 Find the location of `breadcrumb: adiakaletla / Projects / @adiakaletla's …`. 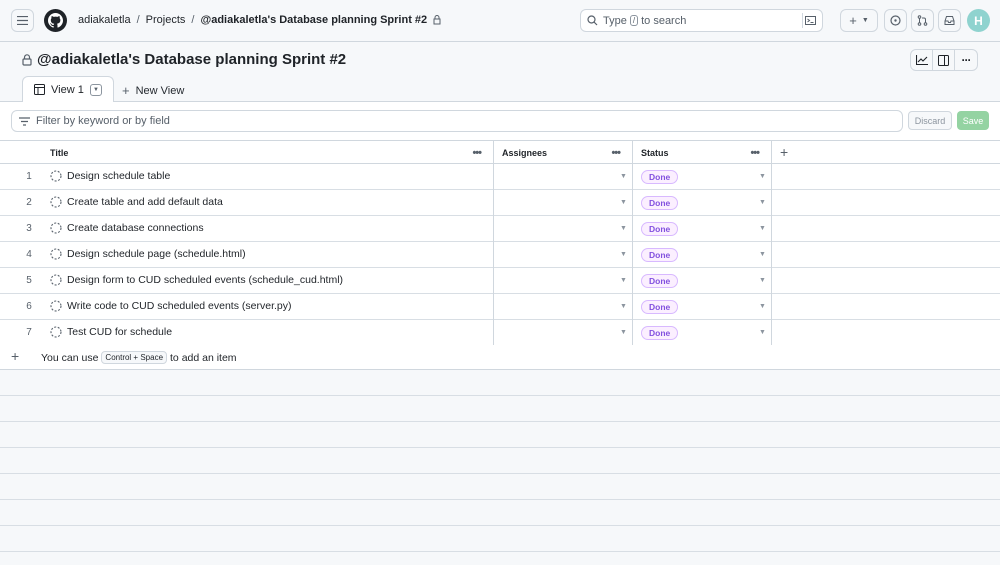

breadcrumb: adiakaletla / Projects / @adiakaletla's … is located at coordinates (259, 20).